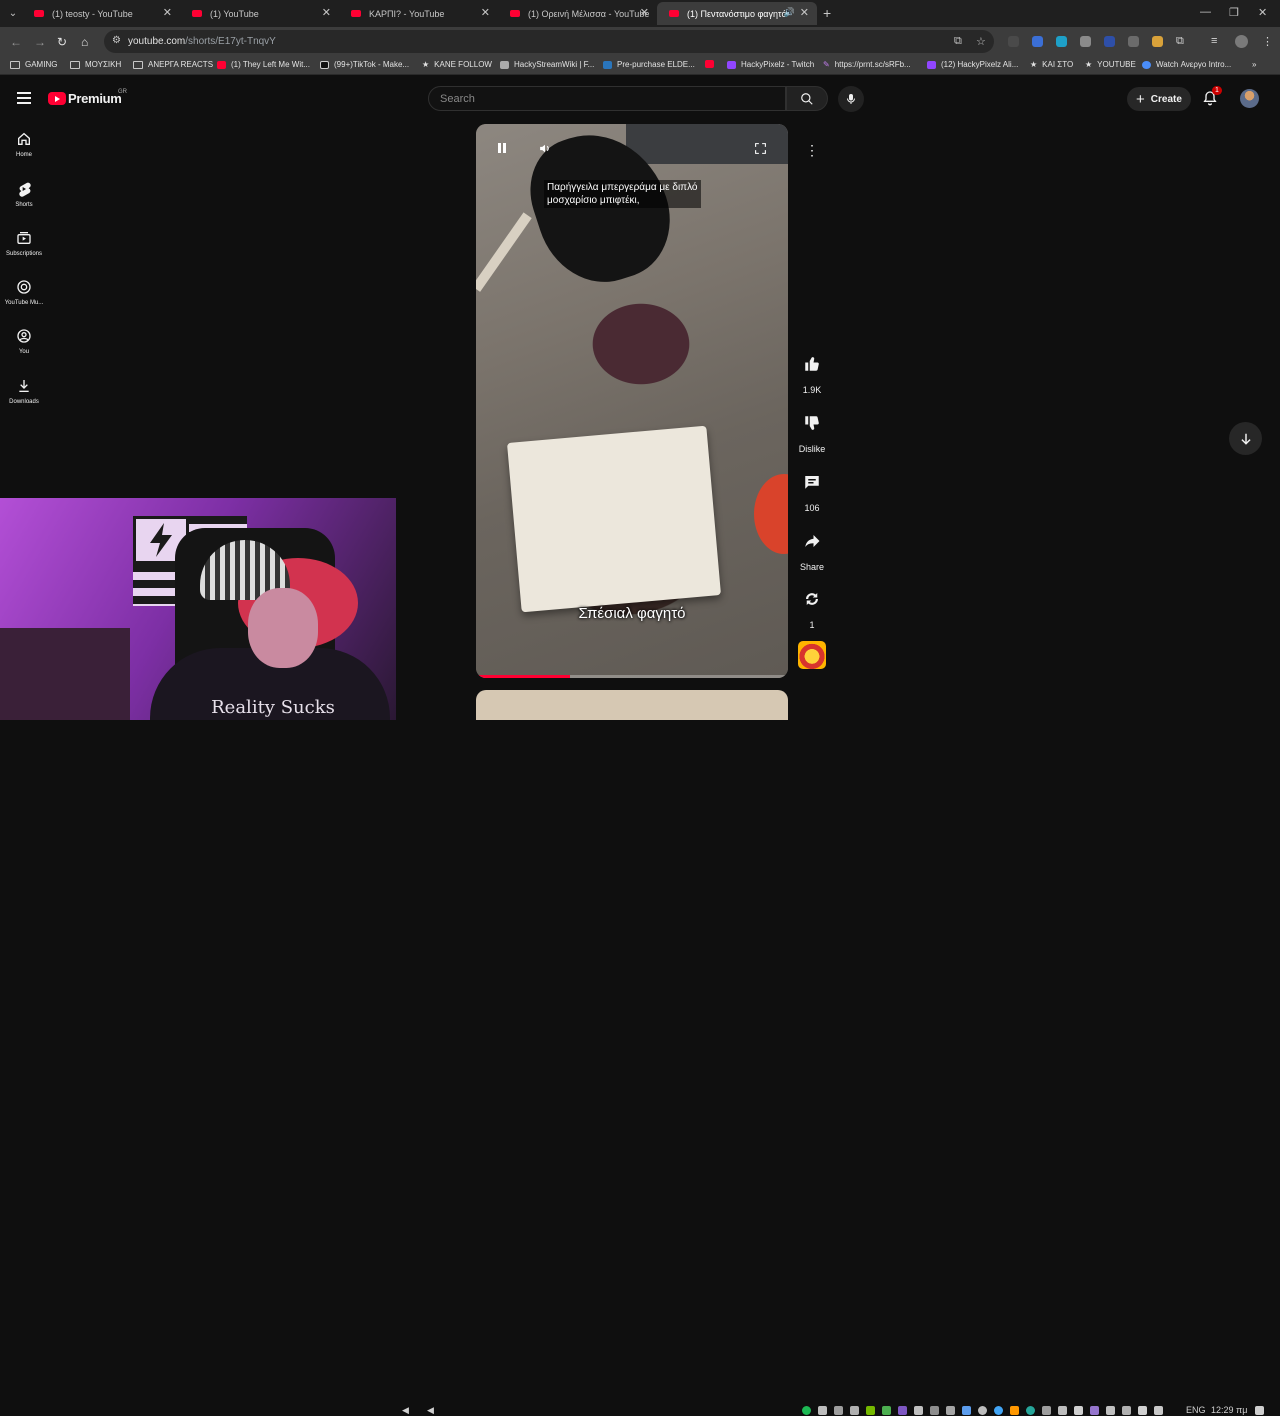 The image size is (1280, 1416). What do you see at coordinates (737, 13) in the screenshot?
I see `browser-tab-5-active: (1) Πεντανόστιμο φαγητό 🔊 ✕` at bounding box center [737, 13].